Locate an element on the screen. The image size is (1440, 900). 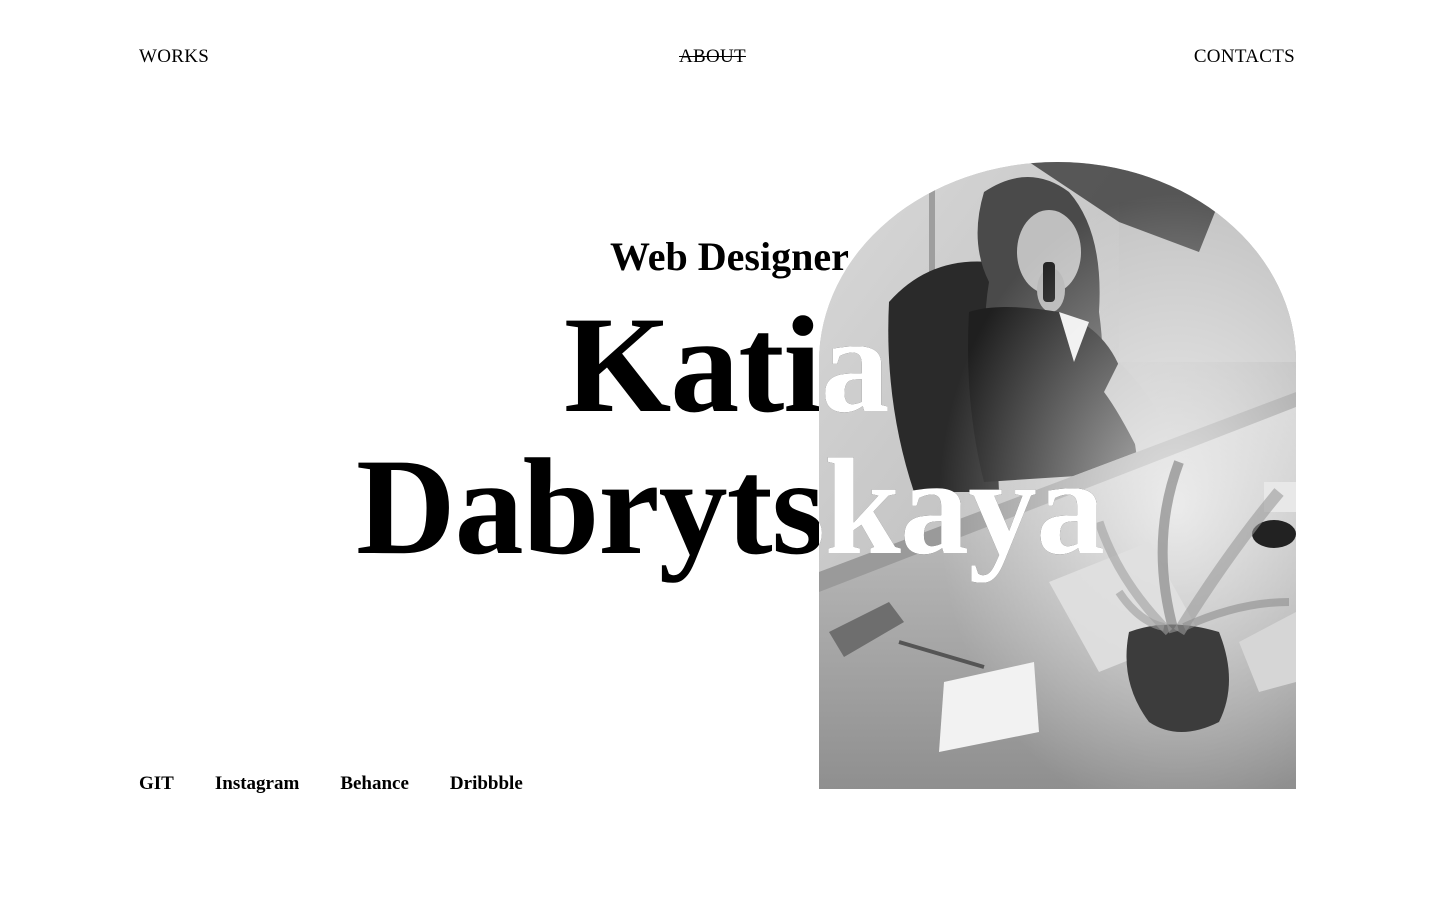
social-link-git: GIT is located at coordinates (156, 784).